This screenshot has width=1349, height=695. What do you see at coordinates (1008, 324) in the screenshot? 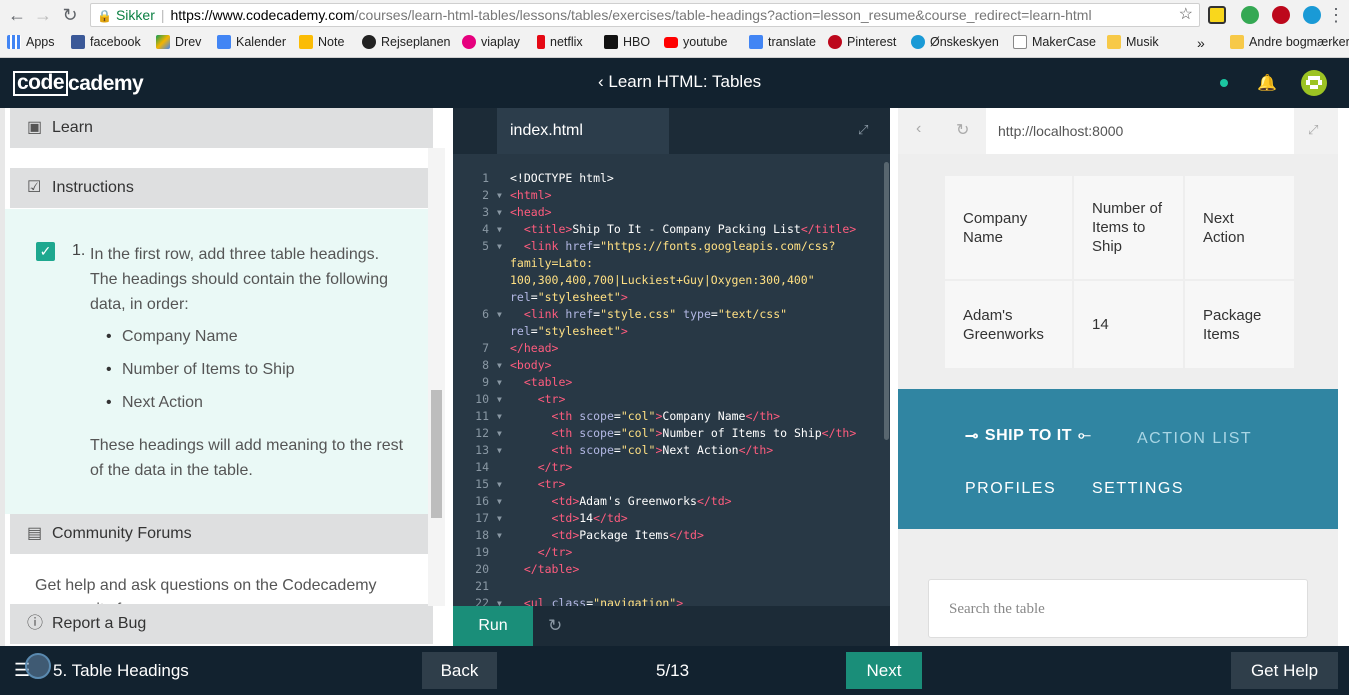
I see `table-cell: Adam's Greenworks` at bounding box center [1008, 324].